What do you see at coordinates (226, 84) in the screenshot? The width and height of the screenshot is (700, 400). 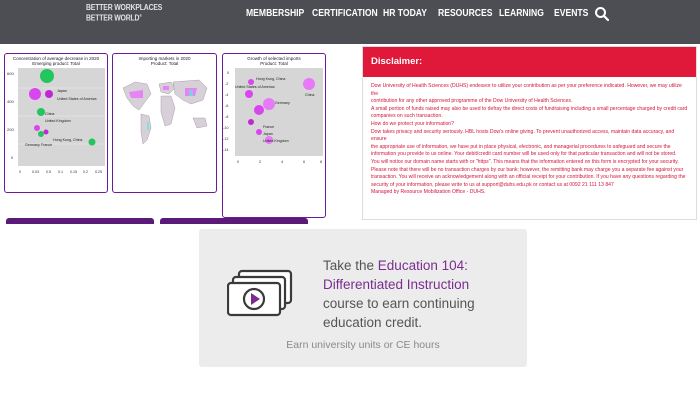 I see `svg-text: -2` at bounding box center [226, 84].